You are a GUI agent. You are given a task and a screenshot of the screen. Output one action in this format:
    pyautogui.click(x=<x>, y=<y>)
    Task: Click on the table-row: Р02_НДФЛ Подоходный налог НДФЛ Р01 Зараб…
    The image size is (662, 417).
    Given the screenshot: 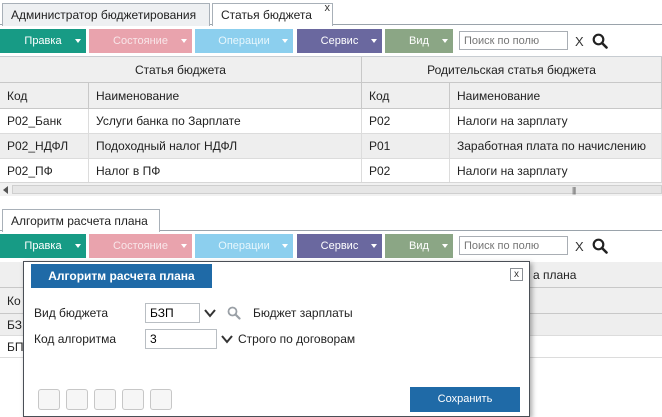 What is the action you would take?
    pyautogui.click(x=331, y=146)
    